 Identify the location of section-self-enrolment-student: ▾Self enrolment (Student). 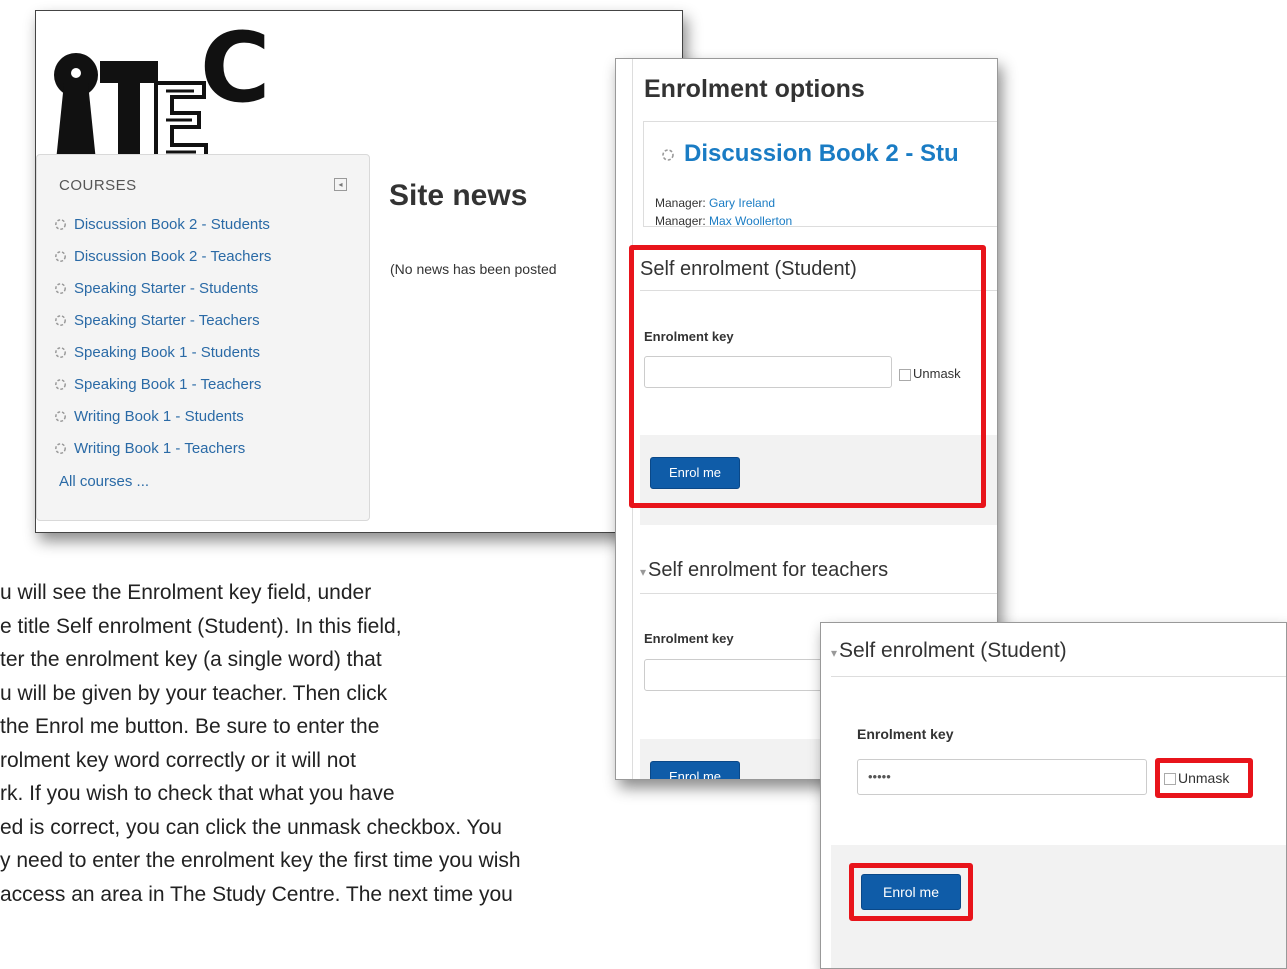
(949, 651).